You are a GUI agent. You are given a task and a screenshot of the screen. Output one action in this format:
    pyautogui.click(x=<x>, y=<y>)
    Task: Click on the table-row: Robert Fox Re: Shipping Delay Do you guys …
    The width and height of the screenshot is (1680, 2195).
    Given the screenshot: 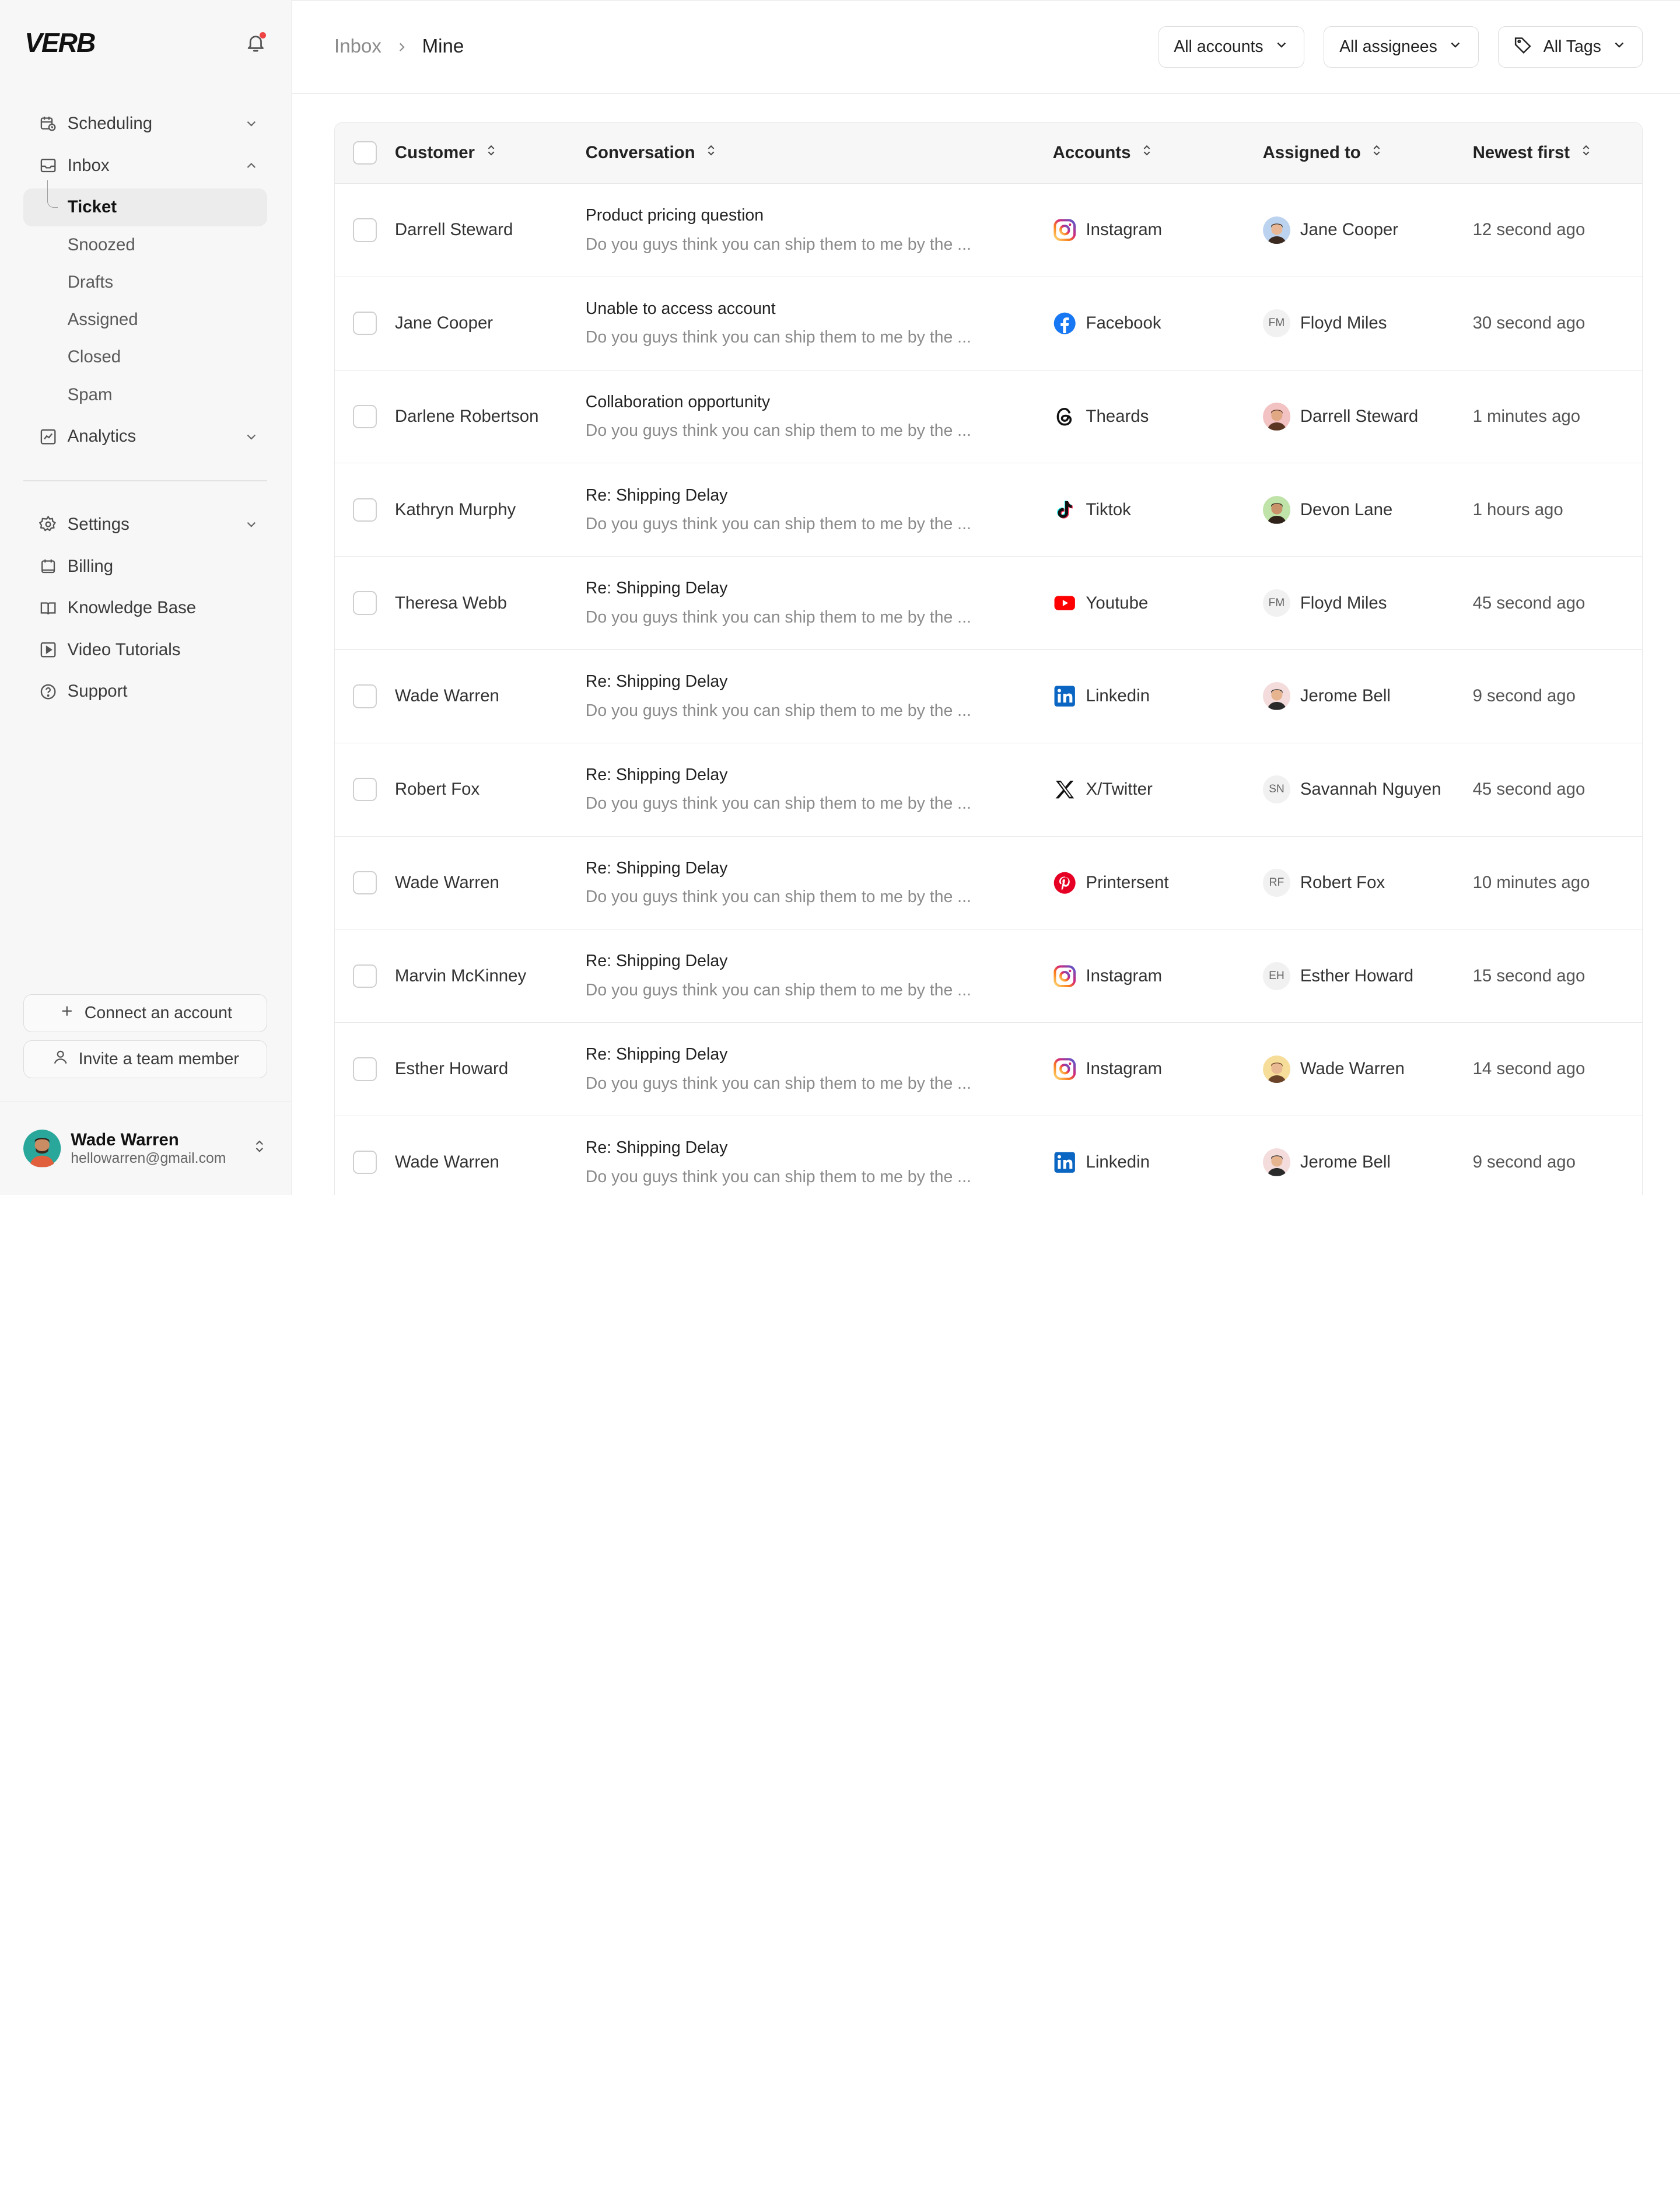 What is the action you would take?
    pyautogui.click(x=988, y=790)
    